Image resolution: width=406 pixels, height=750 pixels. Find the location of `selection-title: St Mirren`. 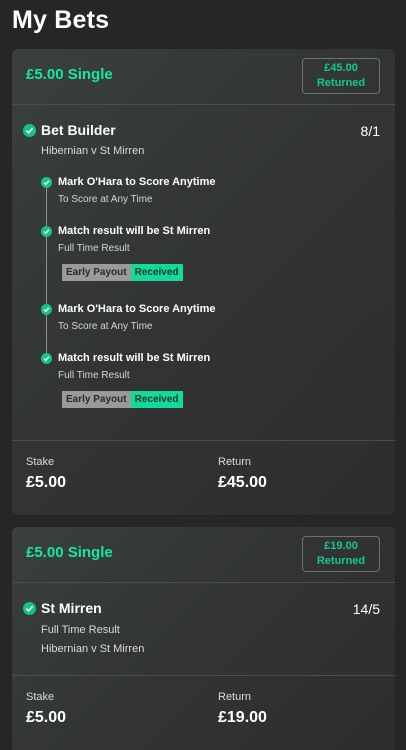

selection-title: St Mirren is located at coordinates (71, 608).